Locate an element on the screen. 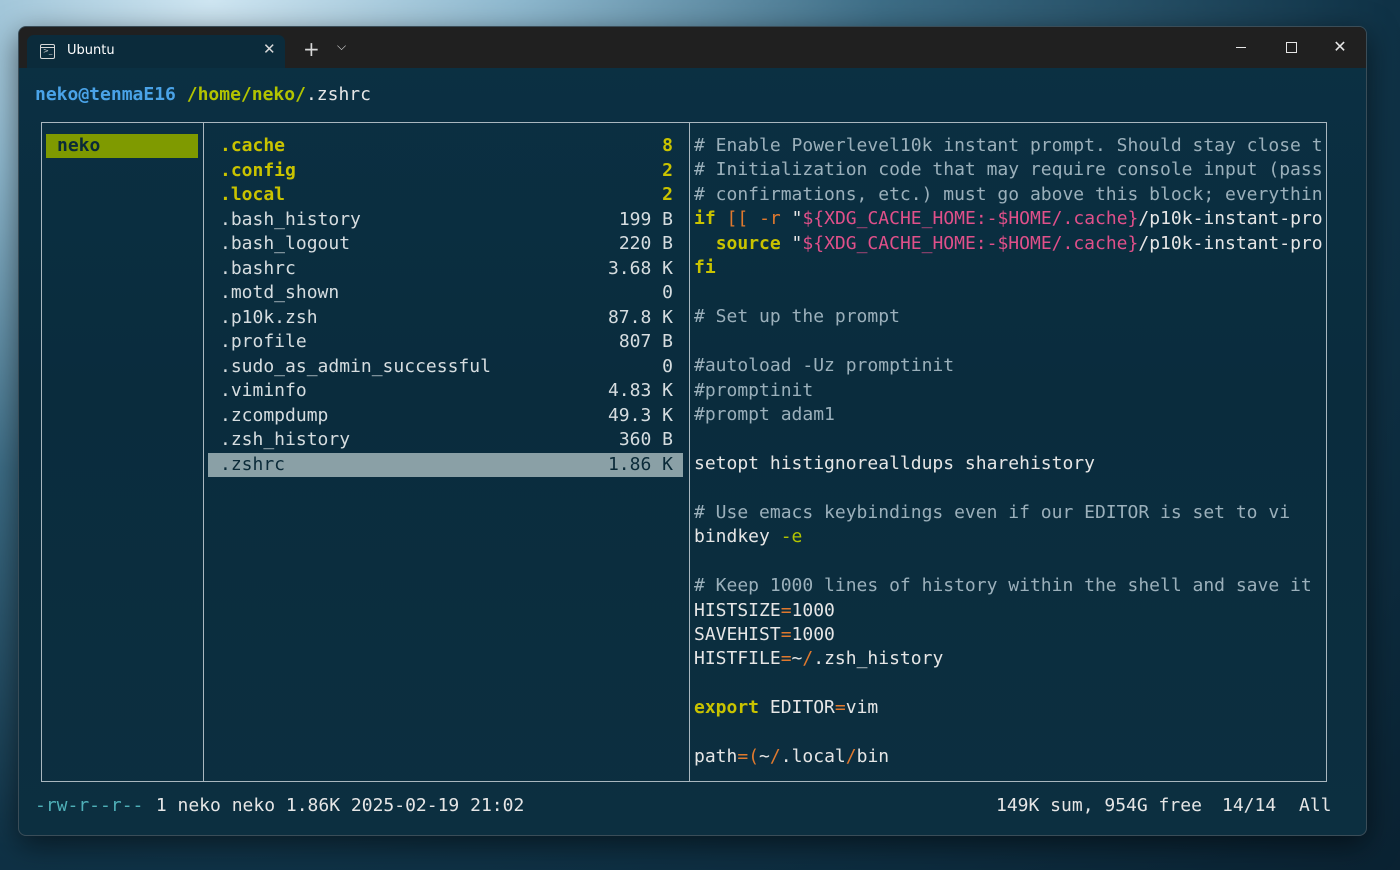  code-token: SAVEHIST is located at coordinates (737, 634).